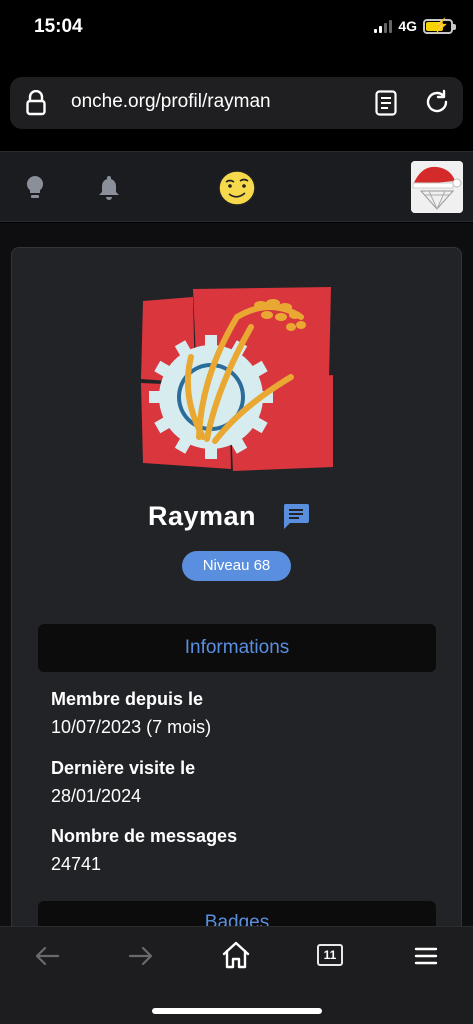 Image resolution: width=473 pixels, height=1024 pixels. Describe the element at coordinates (237, 379) in the screenshot. I see `profile-avatar` at that location.